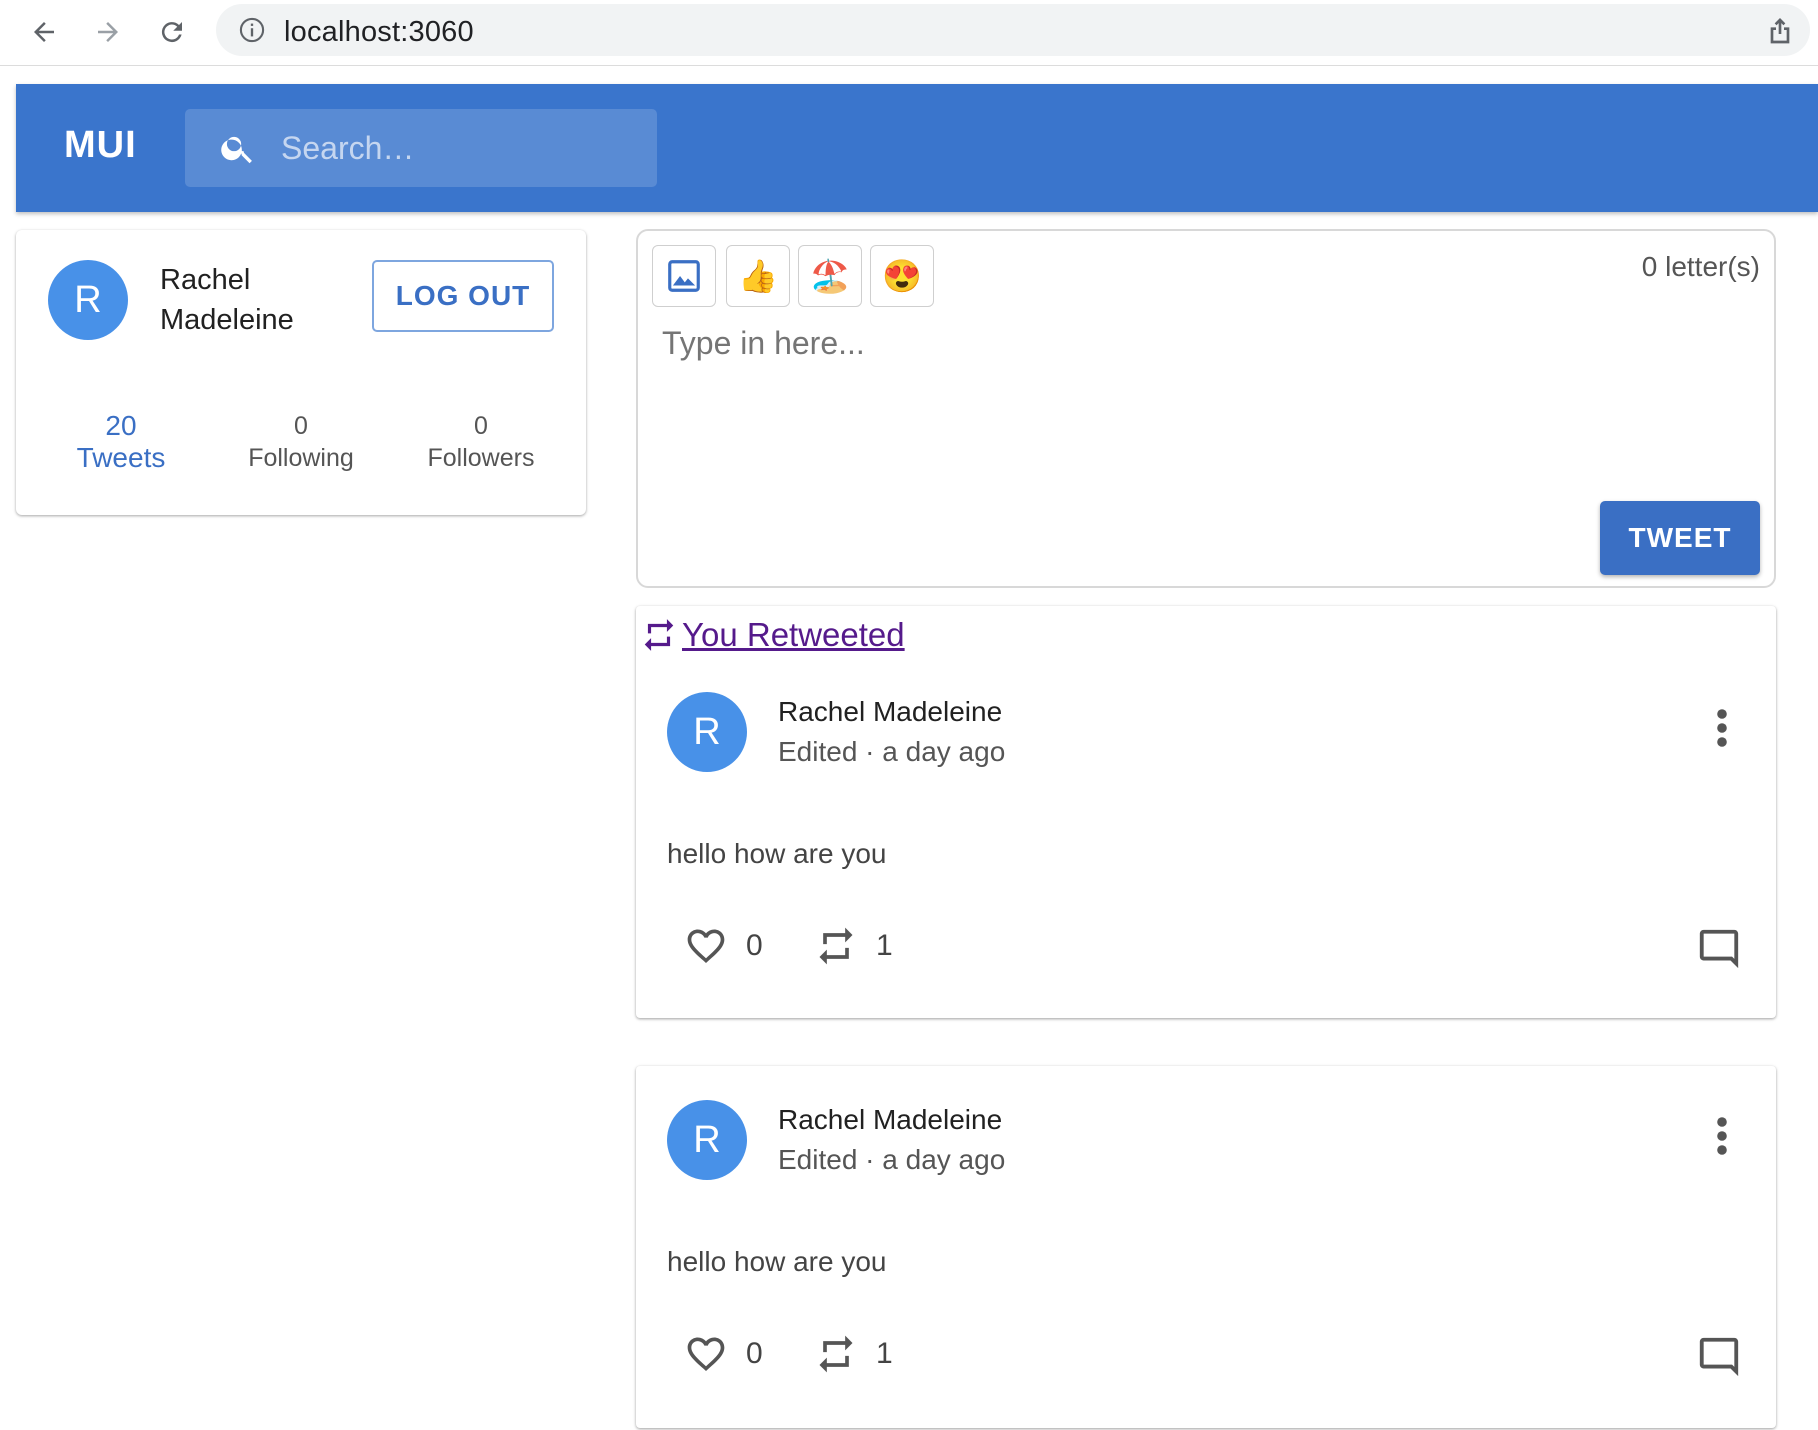  I want to click on share-icon, so click(1780, 30).